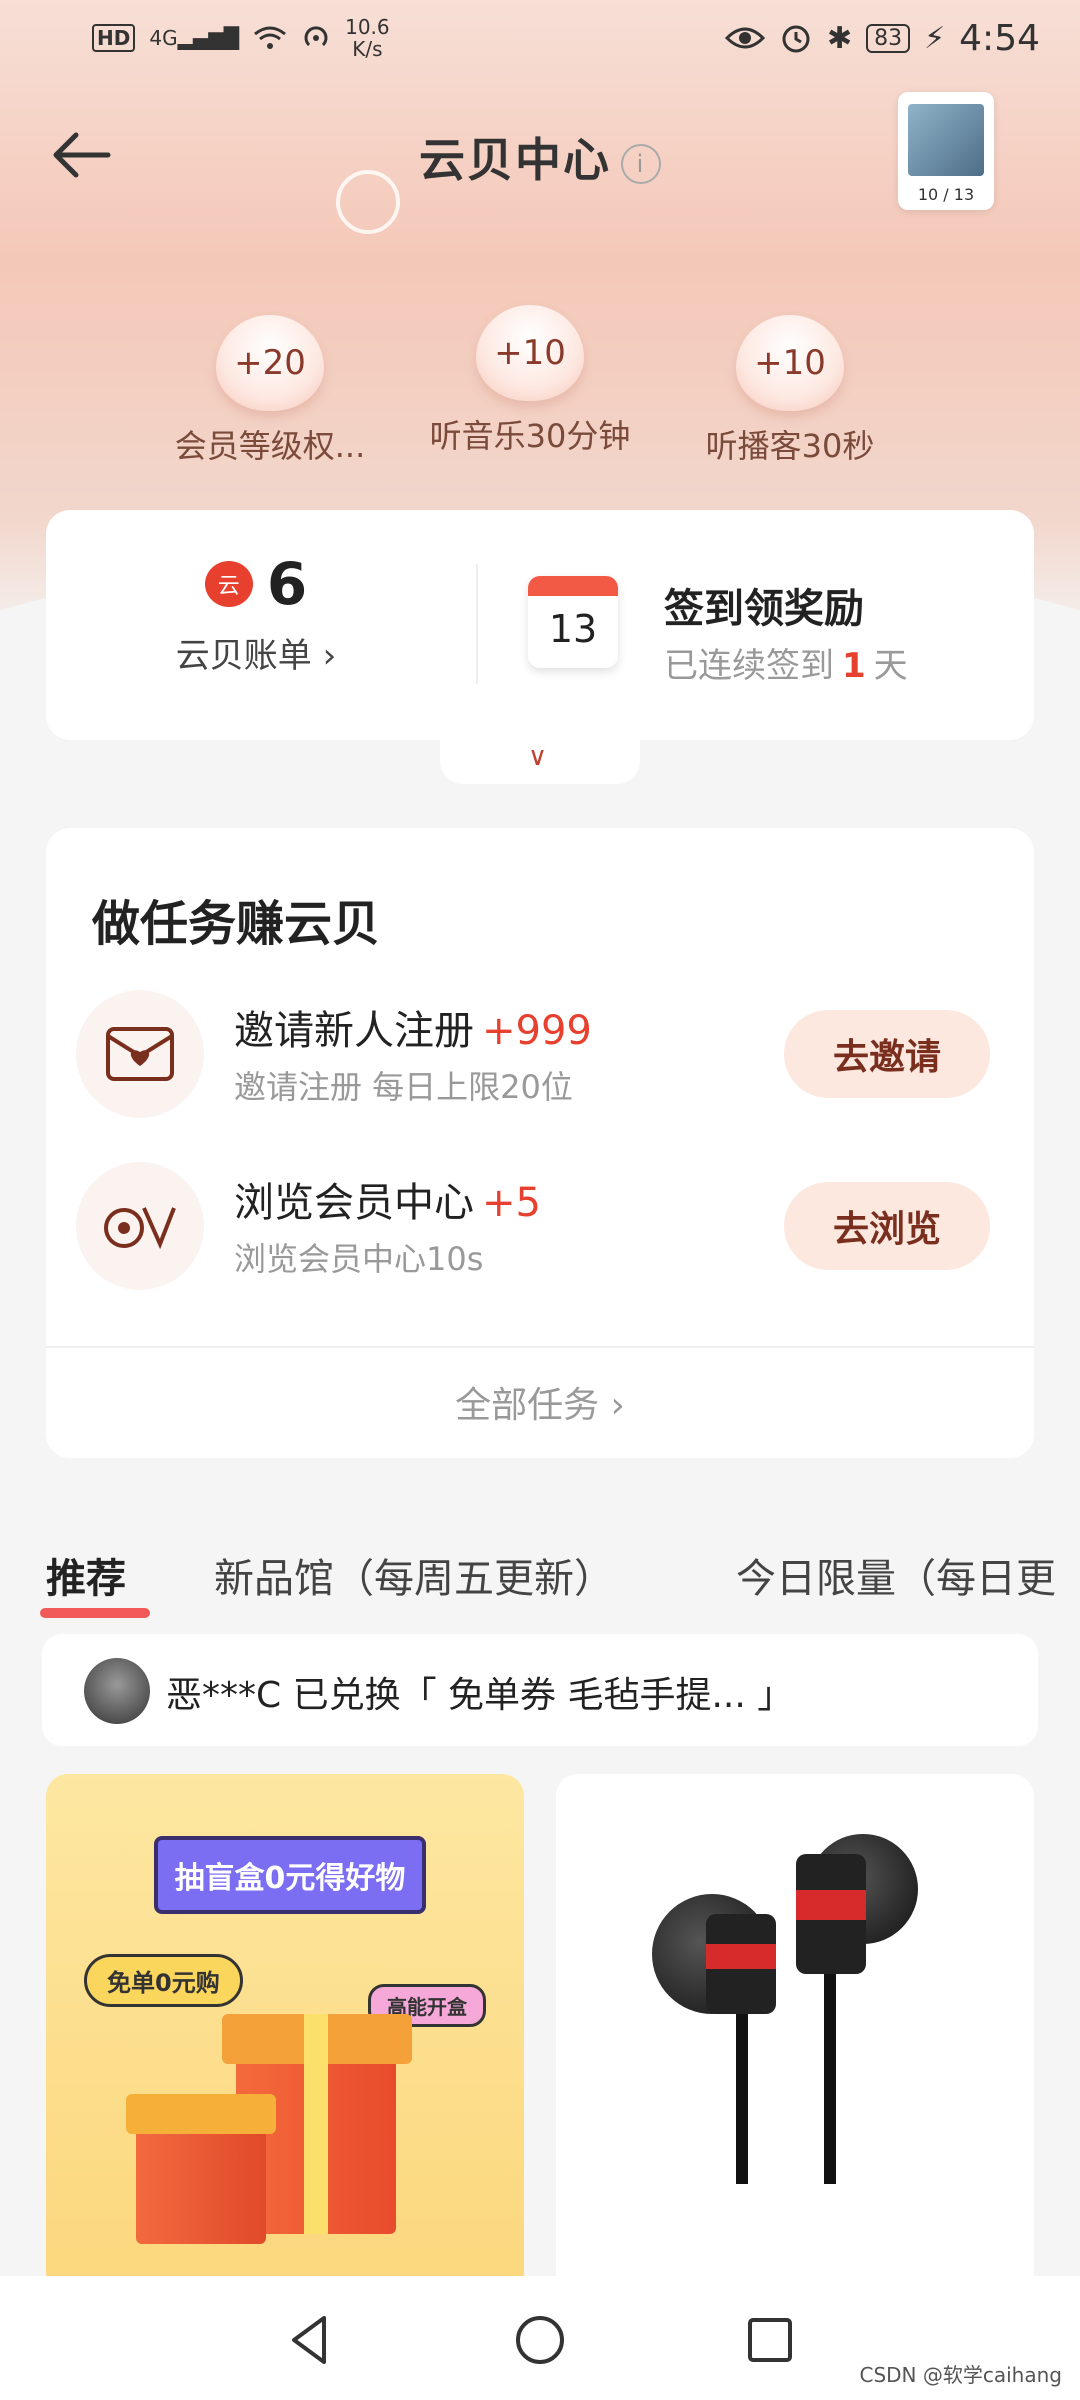  Describe the element at coordinates (541, 1055) in the screenshot. I see `task-item: 邀请新人注册 +999 邀请注册 每日上限20位 去邀请` at that location.